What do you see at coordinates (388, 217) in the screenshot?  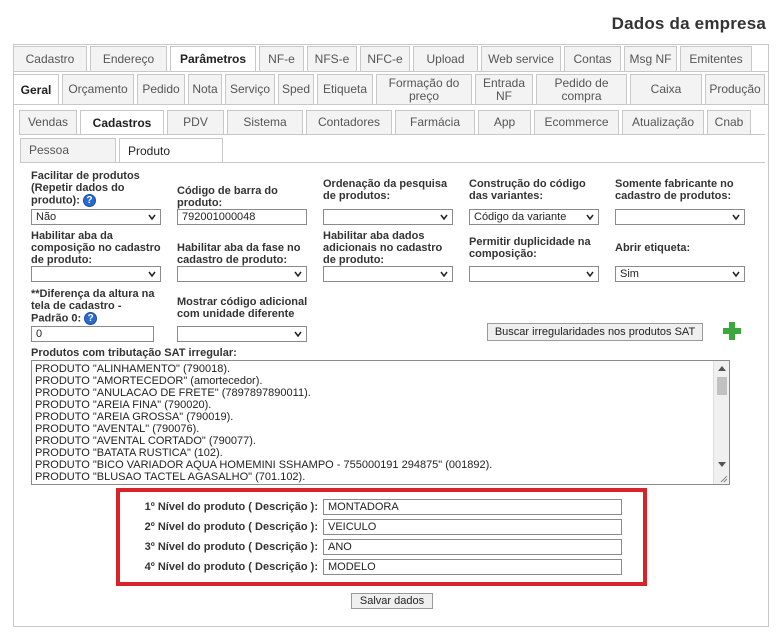 I see `ordenacao-select` at bounding box center [388, 217].